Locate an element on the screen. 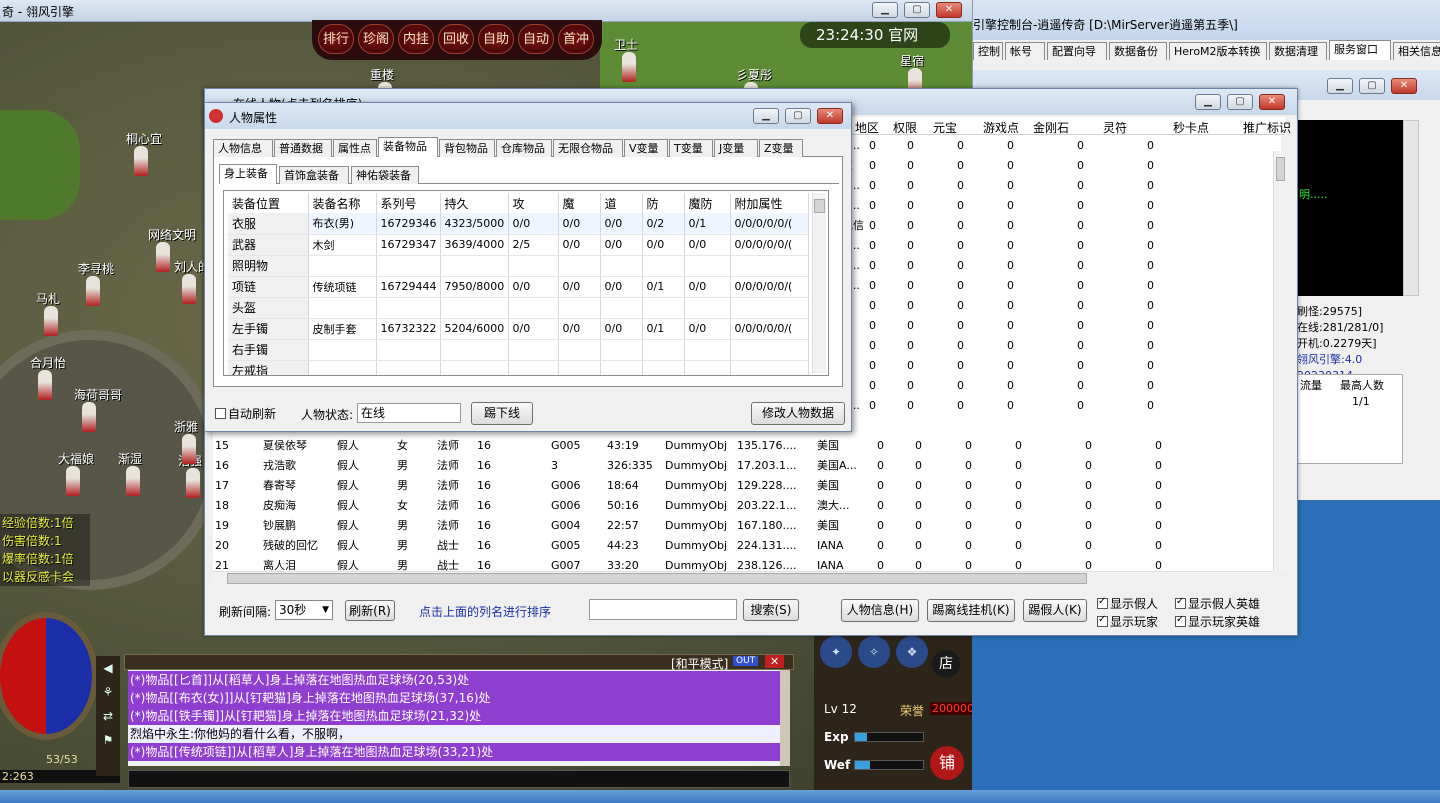 The height and width of the screenshot is (803, 1440). character-name: 海荷哥哥 is located at coordinates (98, 394).